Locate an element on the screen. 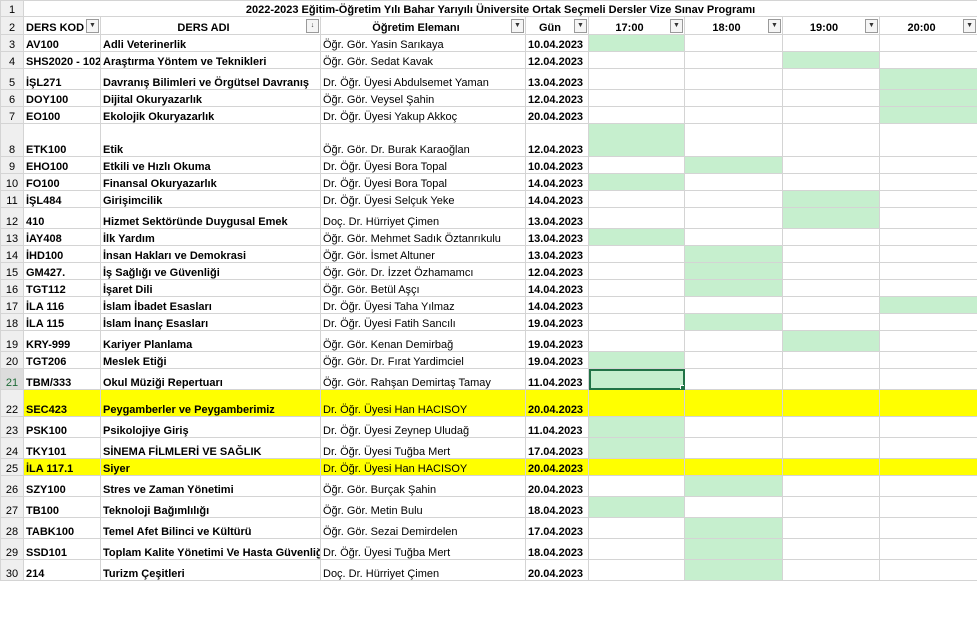 This screenshot has height=622, width=977. course-name-cell: Psikolojiye Giriş is located at coordinates (210, 427).